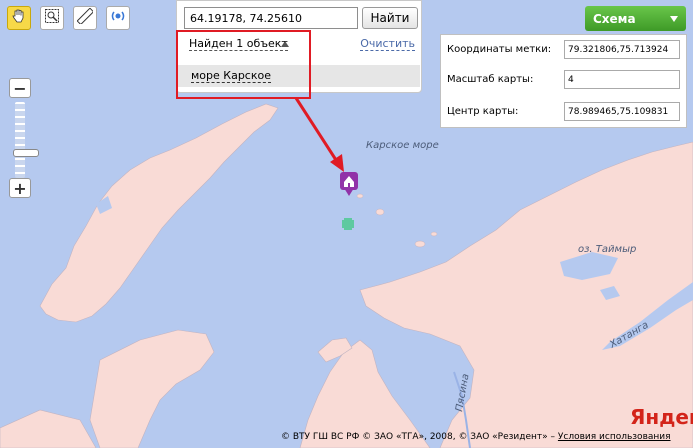 Image resolution: width=693 pixels, height=448 pixels. I want to click on placemark-coordinates-field: 79.321806,75.713924, so click(622, 49).